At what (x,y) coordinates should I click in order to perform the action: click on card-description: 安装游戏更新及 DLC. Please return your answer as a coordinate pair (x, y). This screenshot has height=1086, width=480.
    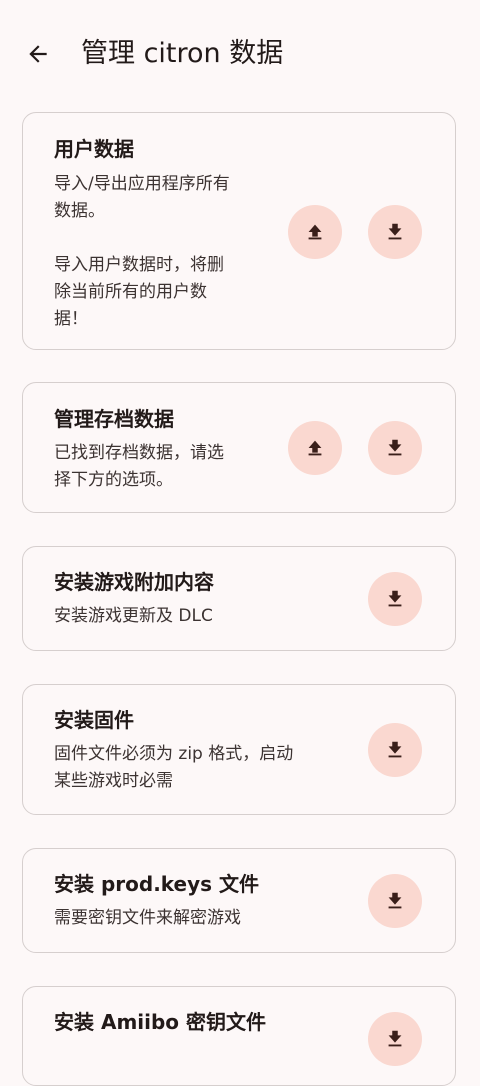
    Looking at the image, I should click on (133, 616).